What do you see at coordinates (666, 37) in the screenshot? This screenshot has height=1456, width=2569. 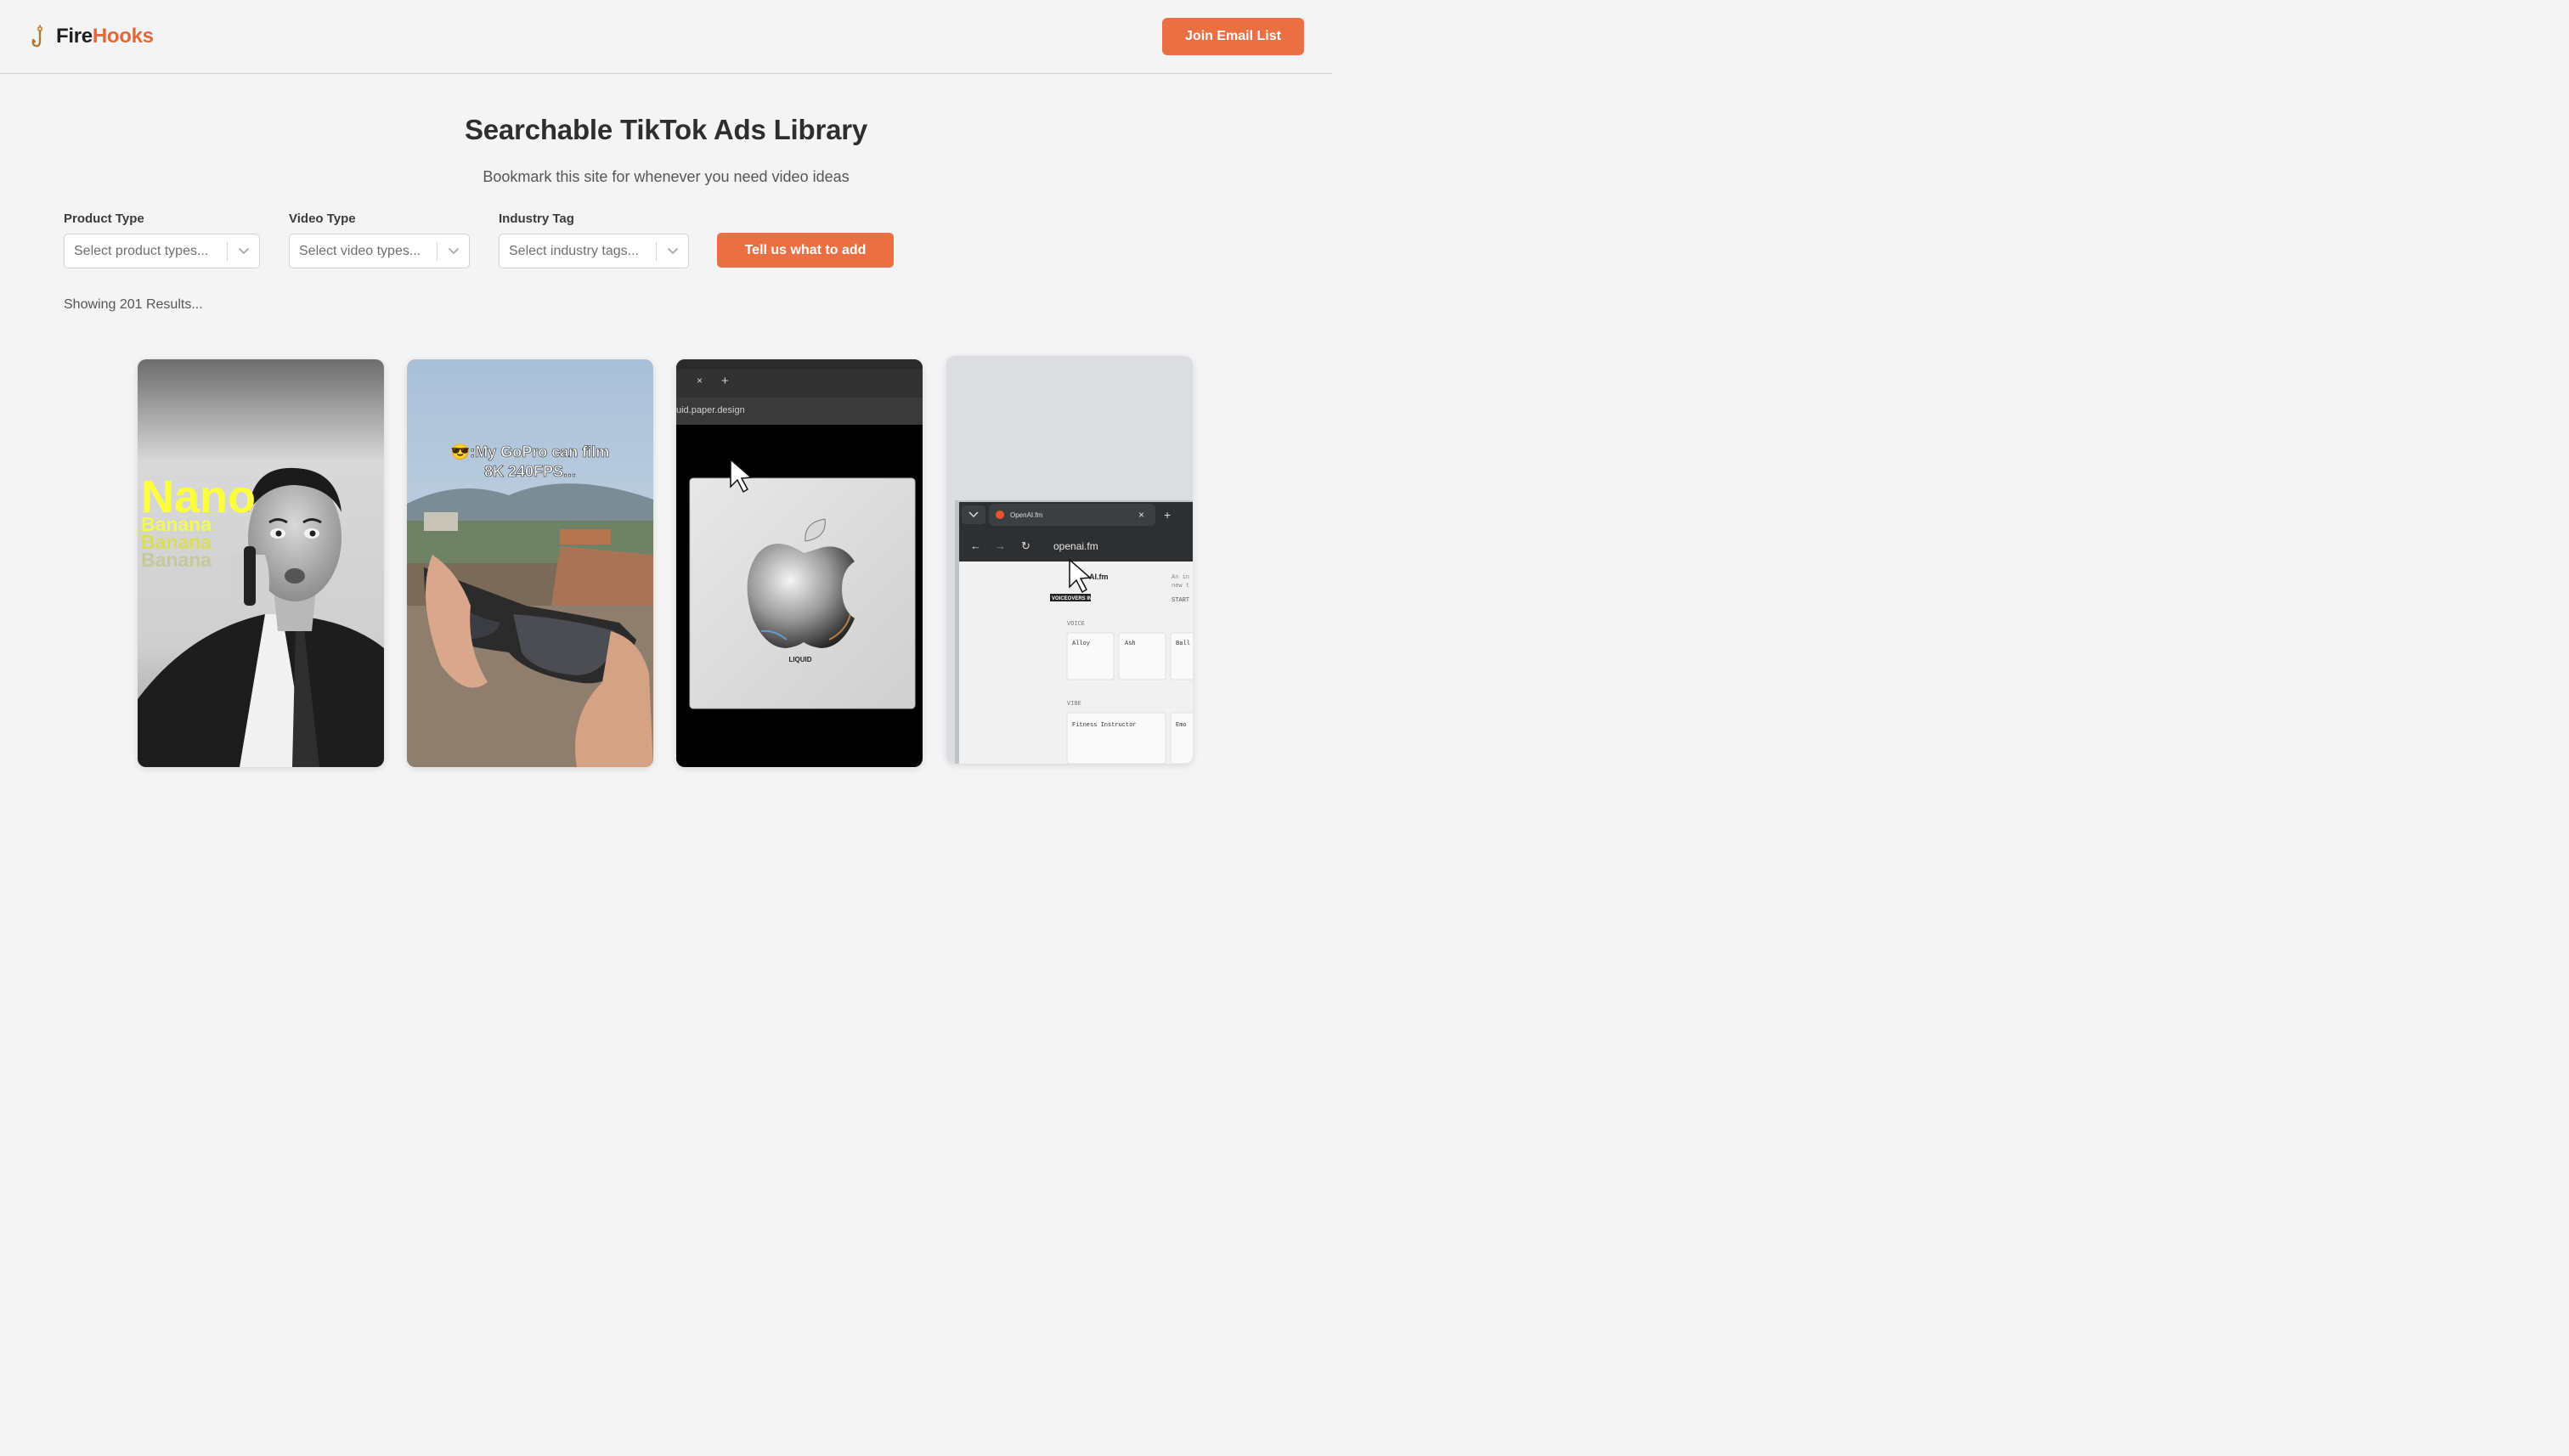 I see `top-header: FireHooks Join Email List` at bounding box center [666, 37].